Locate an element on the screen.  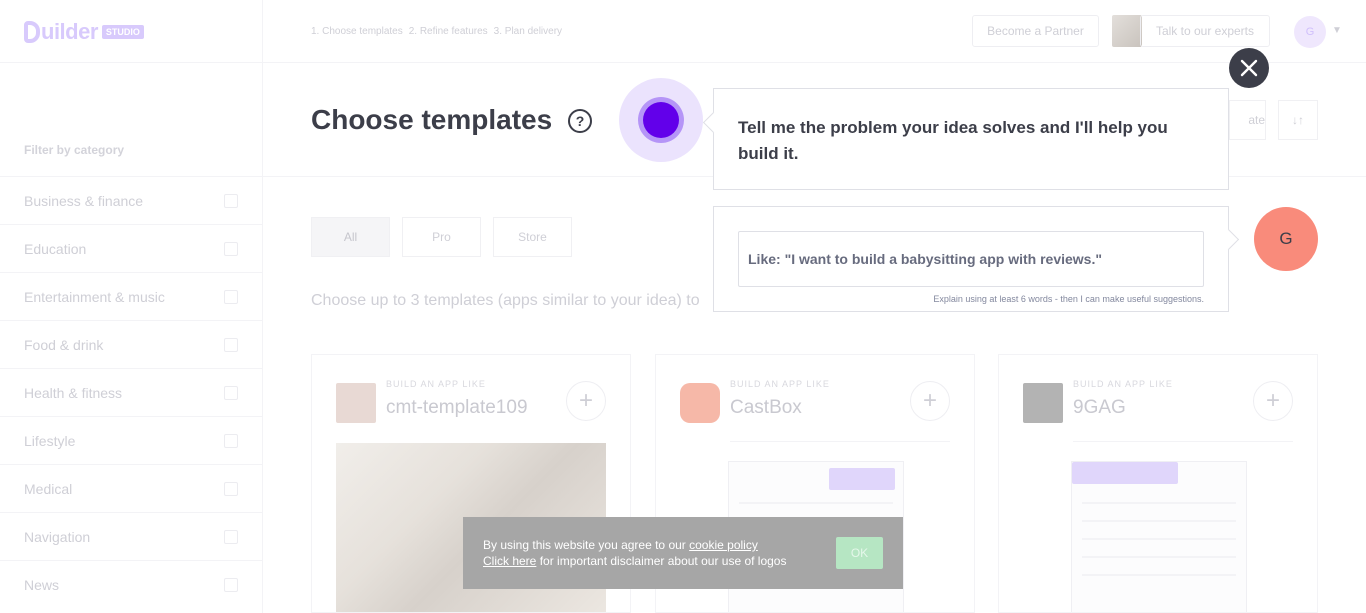
category-label: Food & drink is located at coordinates (64, 344).